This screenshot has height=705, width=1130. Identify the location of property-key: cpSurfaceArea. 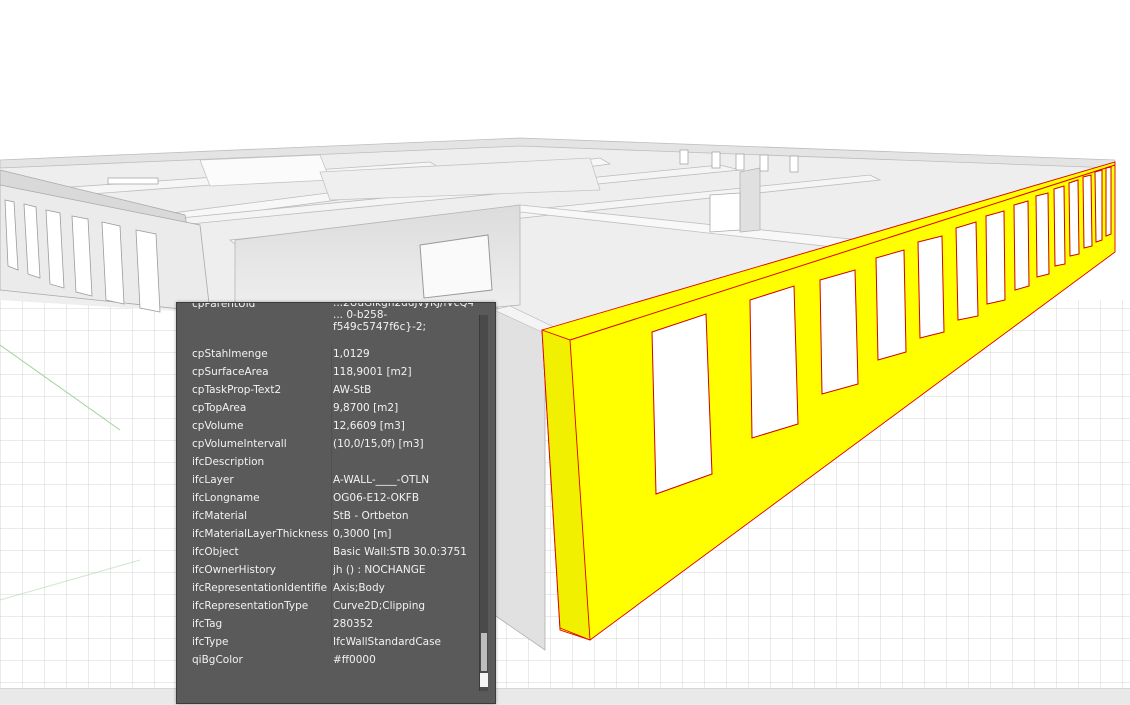
(230, 372).